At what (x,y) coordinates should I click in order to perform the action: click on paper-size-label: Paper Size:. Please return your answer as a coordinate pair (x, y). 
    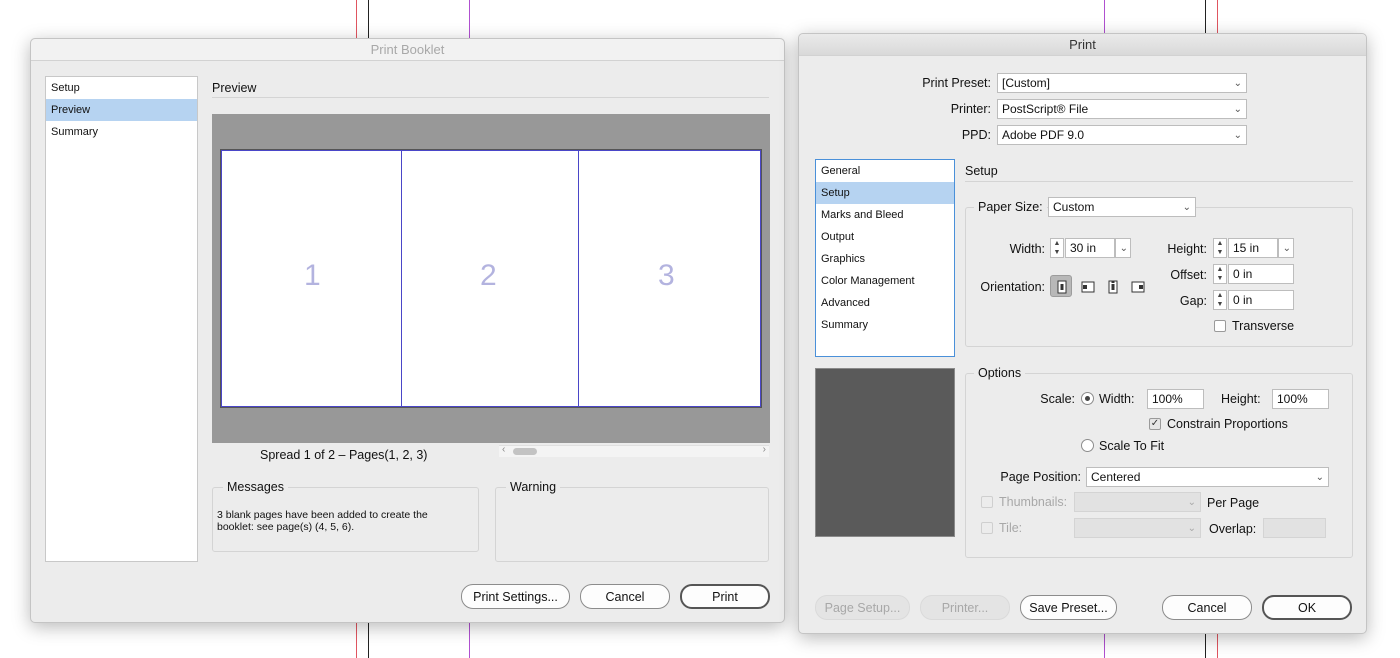
    Looking at the image, I should click on (1010, 207).